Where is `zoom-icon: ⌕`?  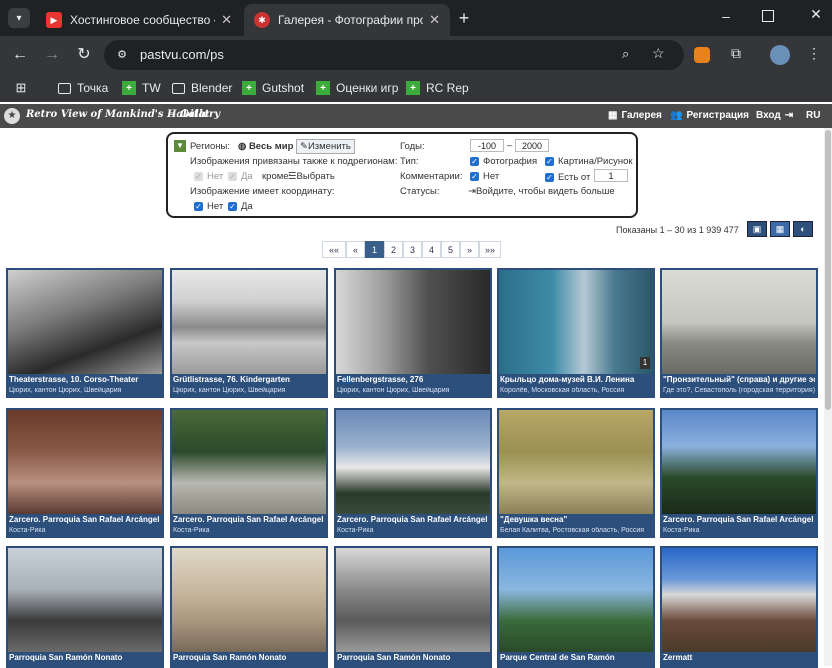 zoom-icon: ⌕ is located at coordinates (625, 54).